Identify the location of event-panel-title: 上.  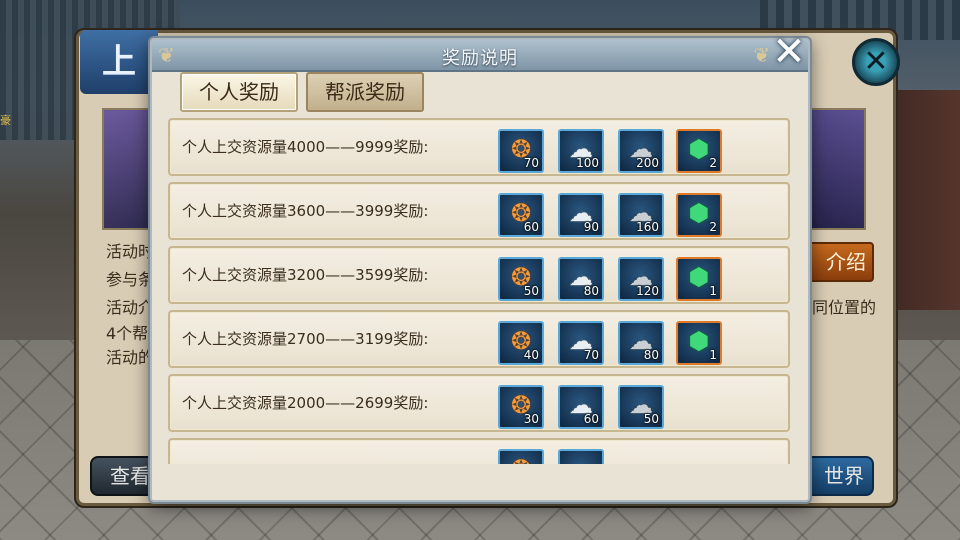
(119, 62).